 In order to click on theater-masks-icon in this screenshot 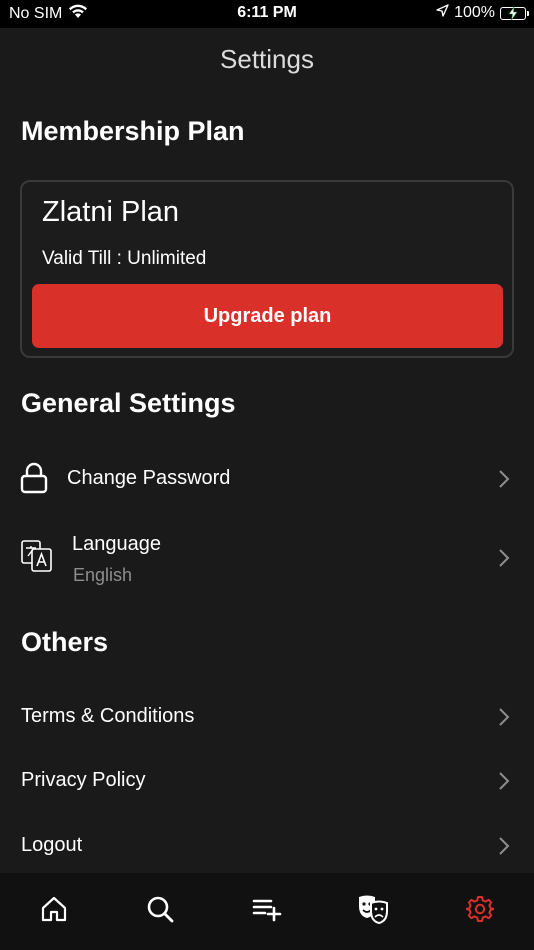, I will do `click(373, 911)`.